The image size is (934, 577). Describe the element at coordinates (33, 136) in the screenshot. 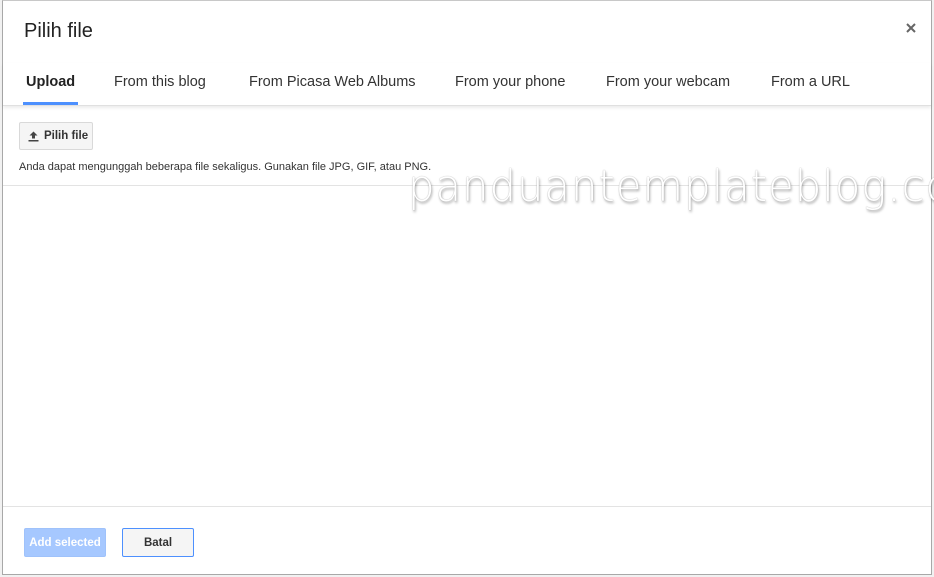

I see `upload-icon` at that location.